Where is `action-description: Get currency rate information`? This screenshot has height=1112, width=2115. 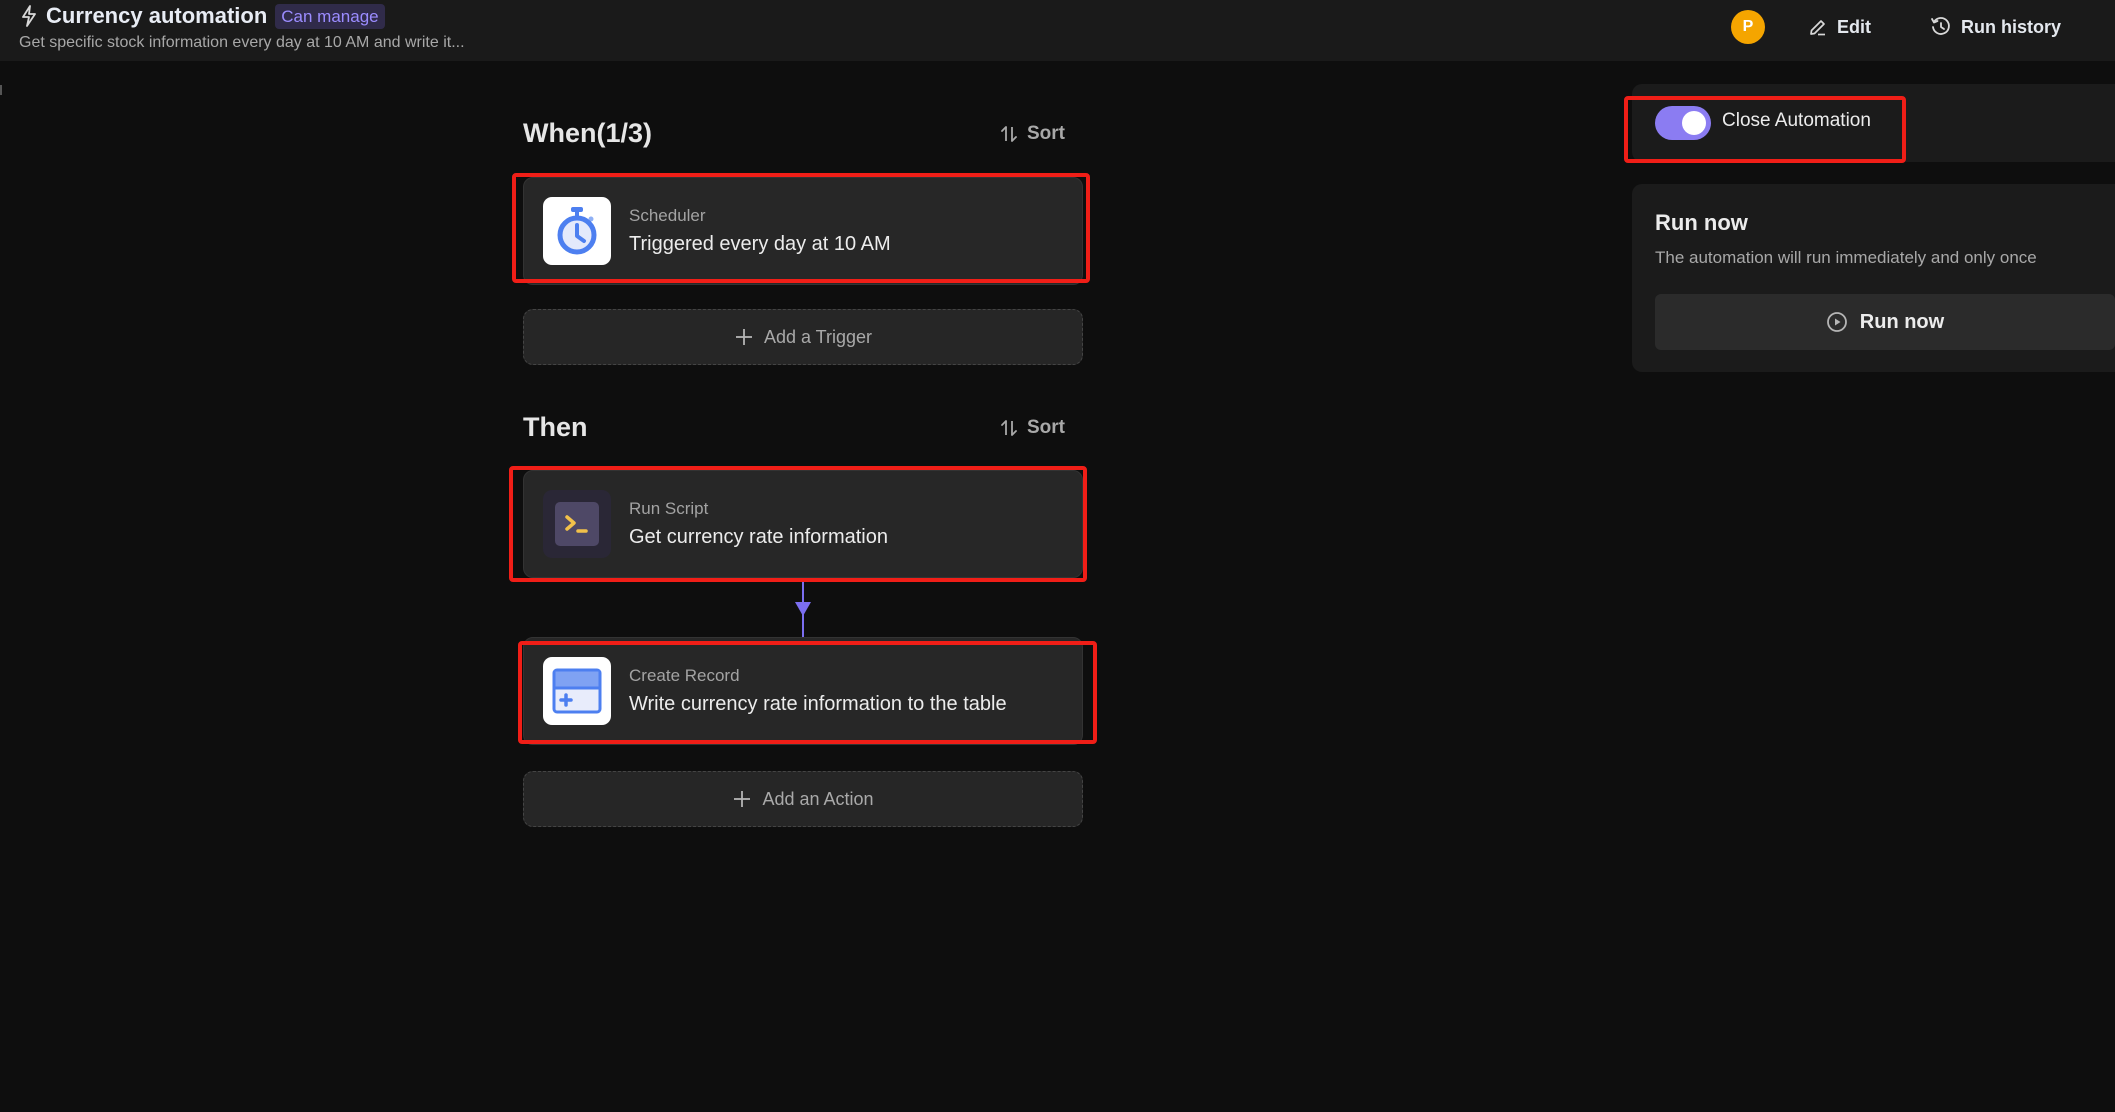
action-description: Get currency rate information is located at coordinates (758, 537).